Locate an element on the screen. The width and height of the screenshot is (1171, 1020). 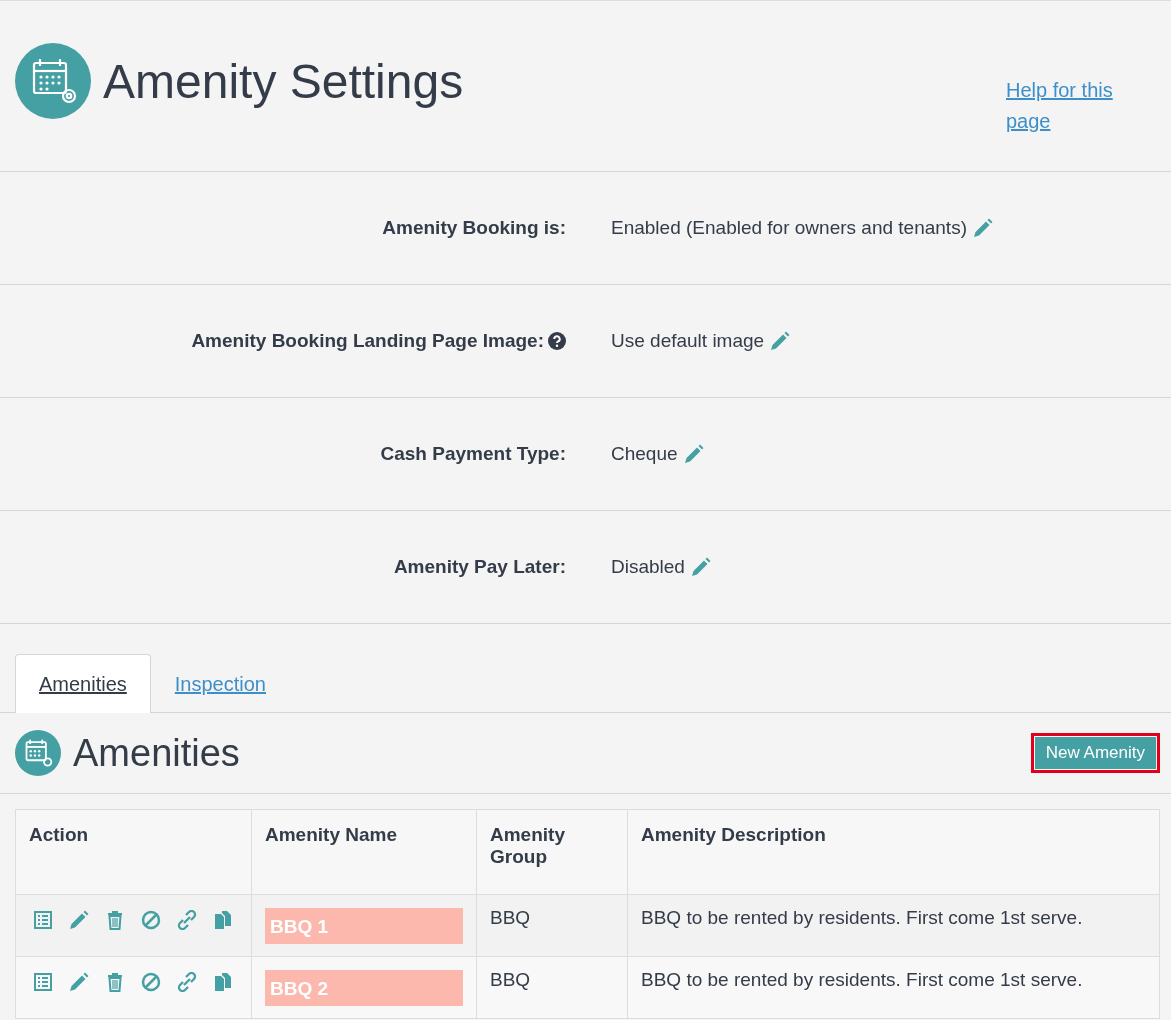
column-header: Action is located at coordinates (59, 834).